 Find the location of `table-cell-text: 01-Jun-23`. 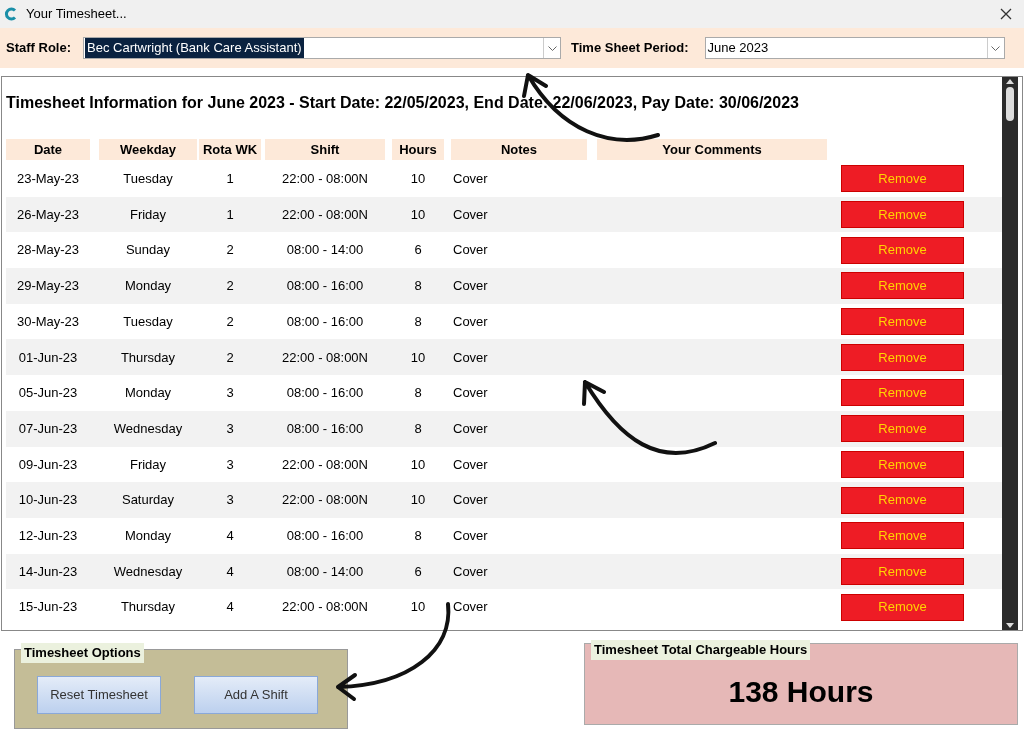

table-cell-text: 01-Jun-23 is located at coordinates (48, 357).